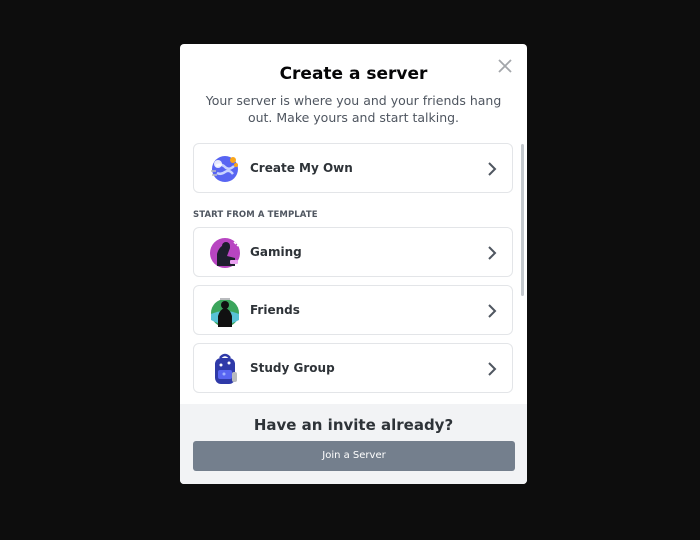  I want to click on invite-heading: Have an invite already?, so click(353, 425).